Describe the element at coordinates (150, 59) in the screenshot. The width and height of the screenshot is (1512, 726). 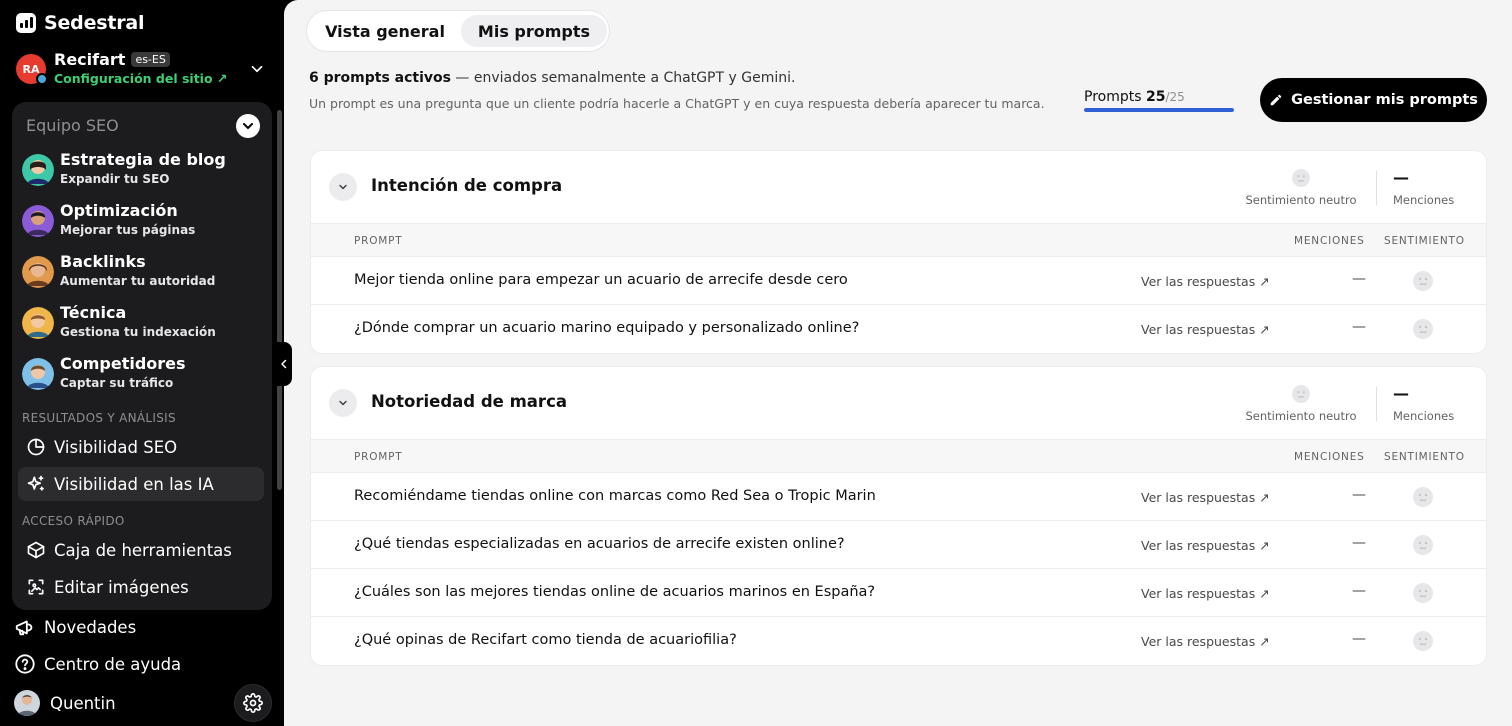
I see `site-locale-badge: es-ES` at that location.